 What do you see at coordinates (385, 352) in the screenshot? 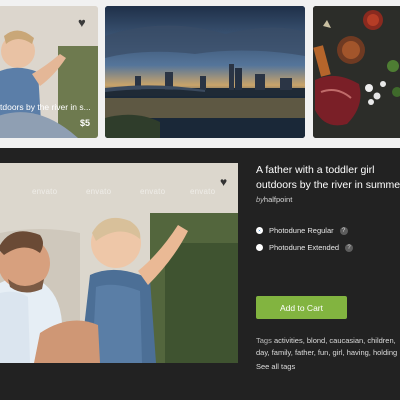
I see `tag-link: holding` at bounding box center [385, 352].